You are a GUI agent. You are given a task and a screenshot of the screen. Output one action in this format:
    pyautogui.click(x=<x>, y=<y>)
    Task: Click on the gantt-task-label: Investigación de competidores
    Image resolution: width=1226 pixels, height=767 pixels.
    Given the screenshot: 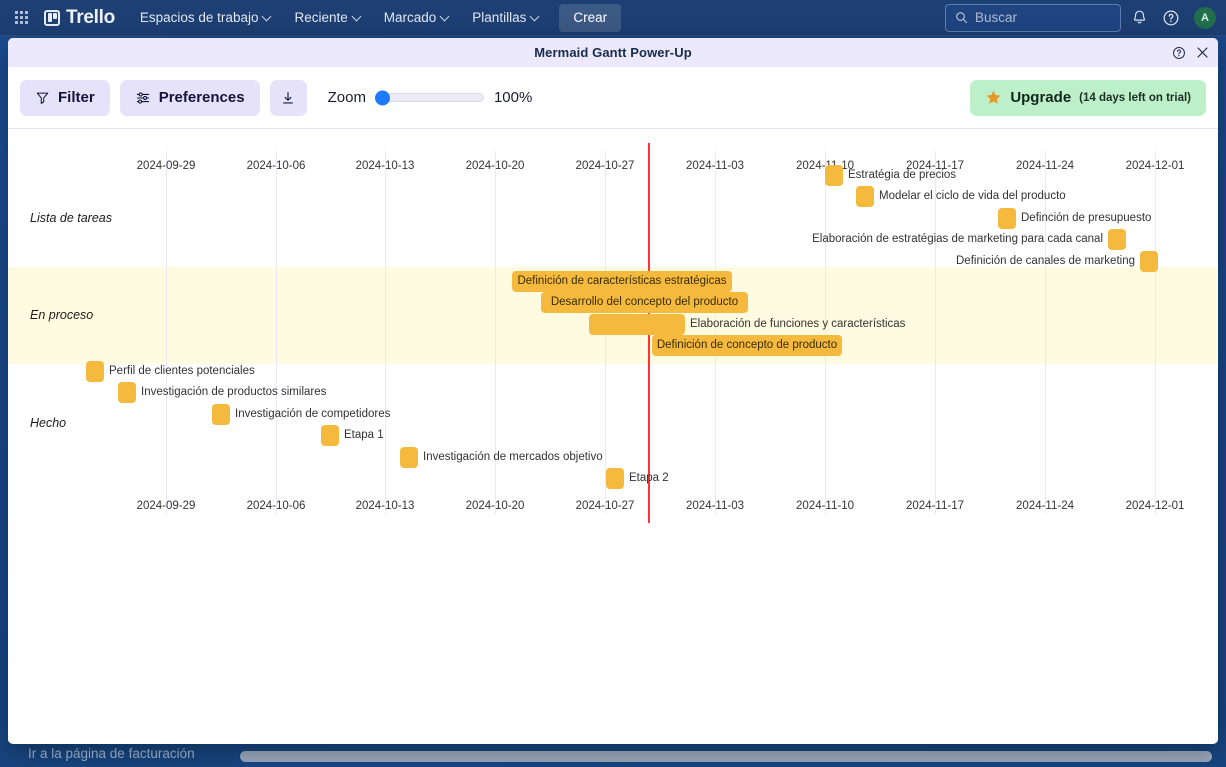 What is the action you would take?
    pyautogui.click(x=313, y=413)
    